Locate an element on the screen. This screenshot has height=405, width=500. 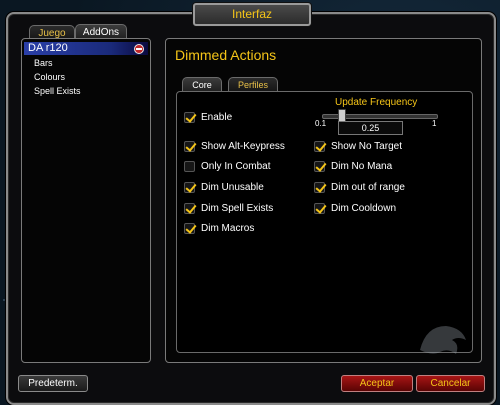
dim-macros-label: Dim Macros is located at coordinates (228, 228).